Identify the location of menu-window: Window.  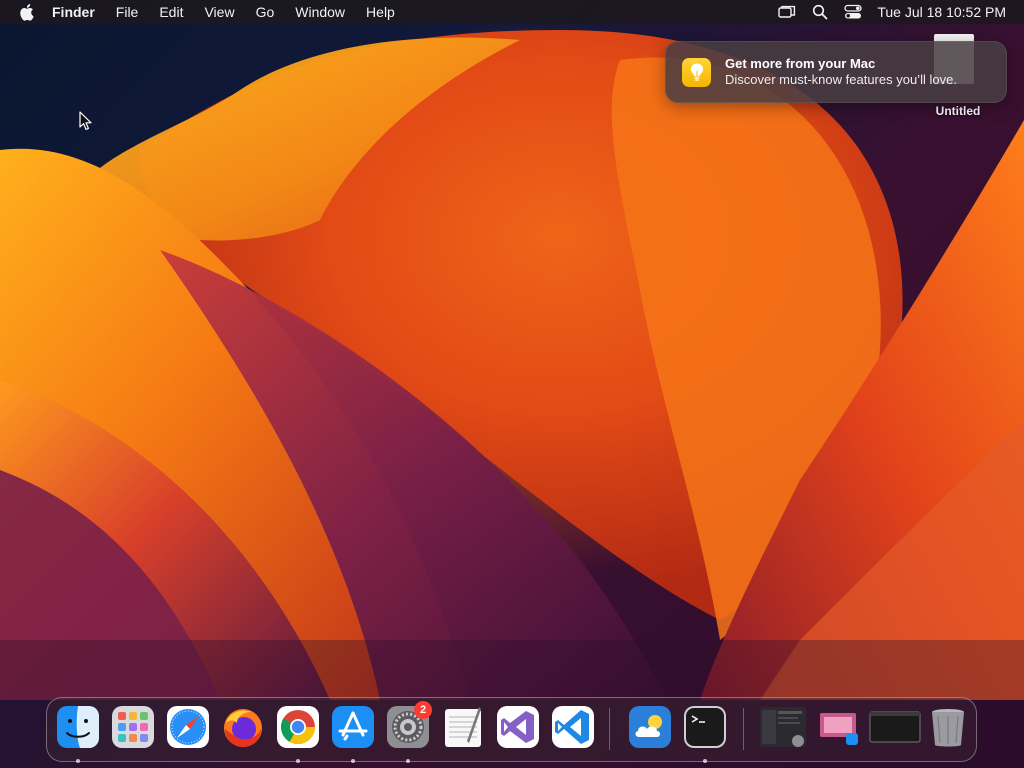
(320, 12).